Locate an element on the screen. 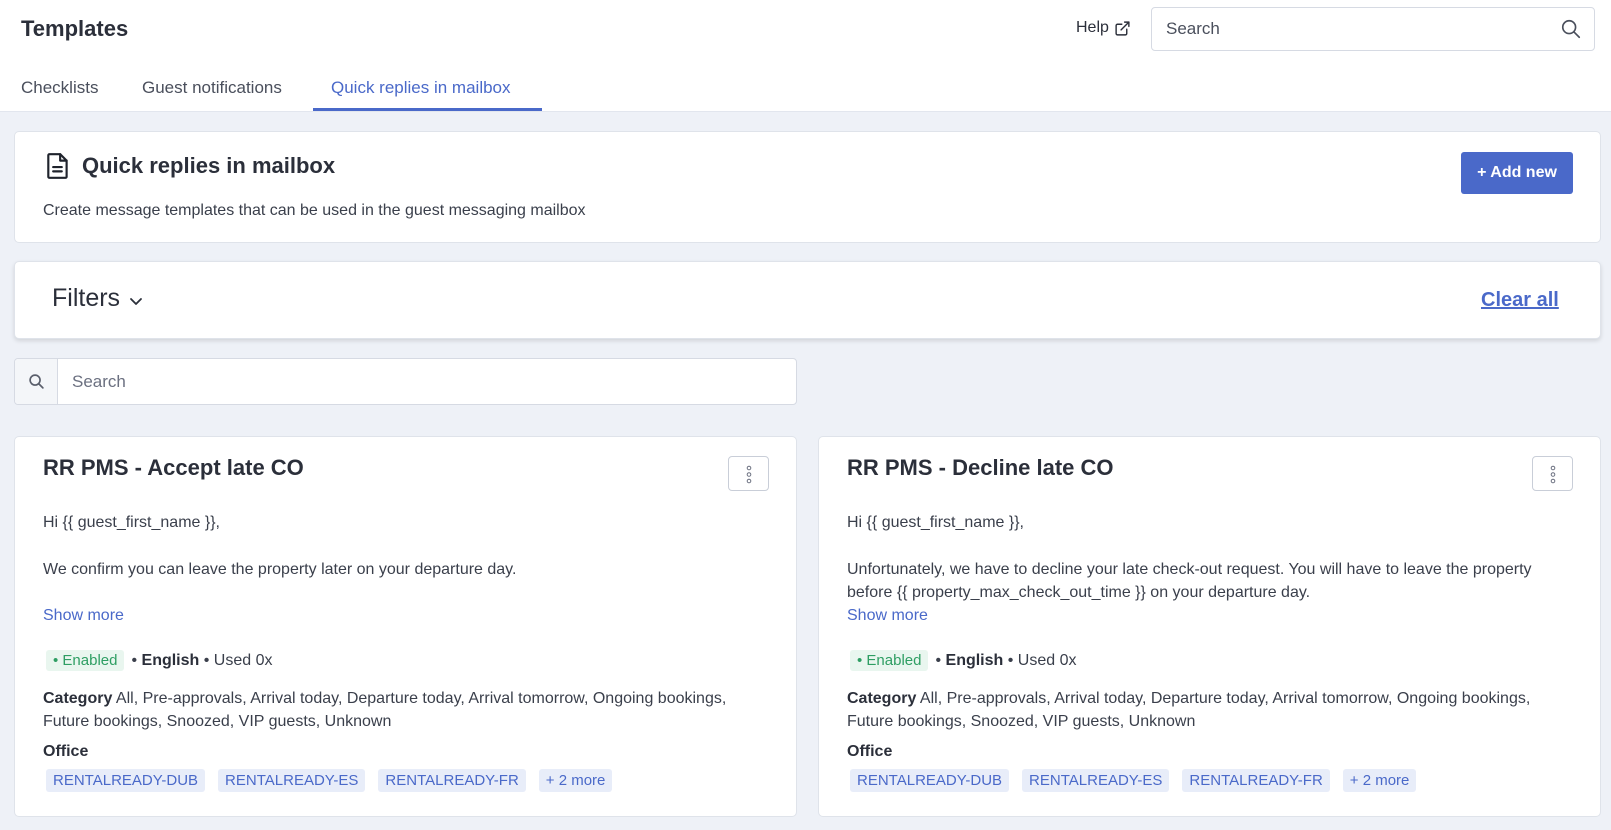 The height and width of the screenshot is (830, 1611). global-search-input is located at coordinates (1356, 29).